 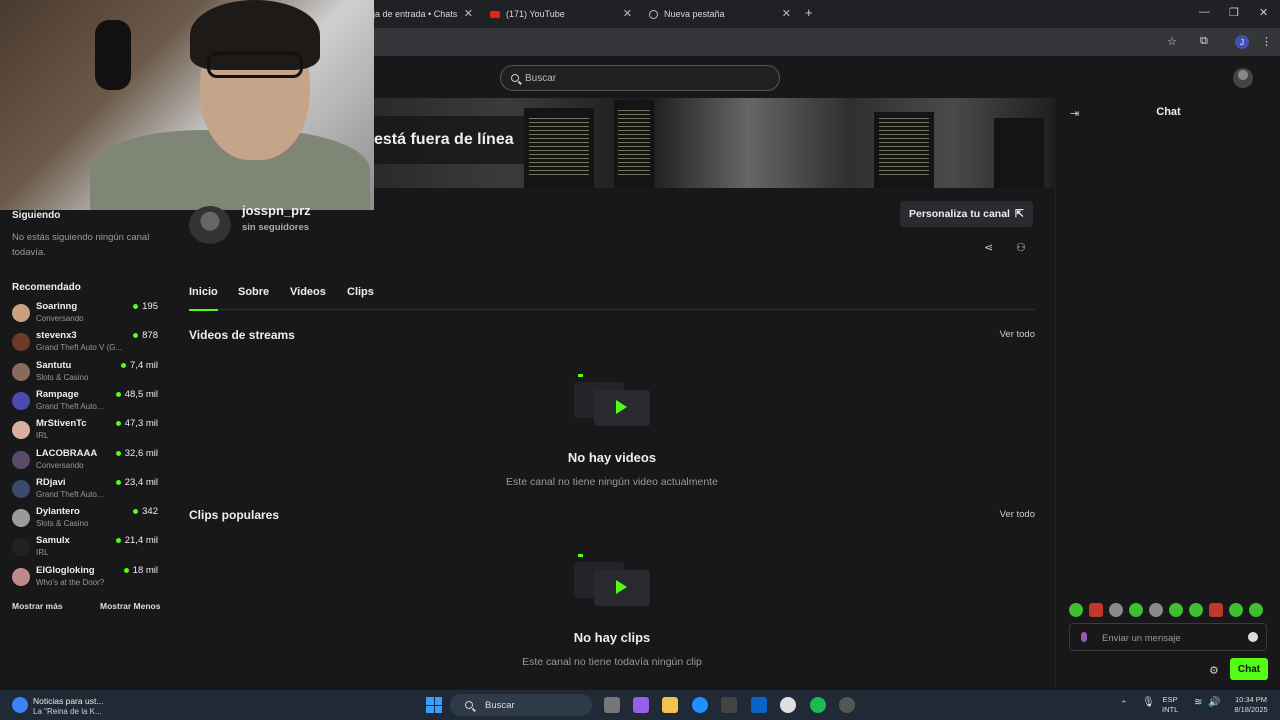 What do you see at coordinates (495, 14) in the screenshot?
I see `youtube-icon` at bounding box center [495, 14].